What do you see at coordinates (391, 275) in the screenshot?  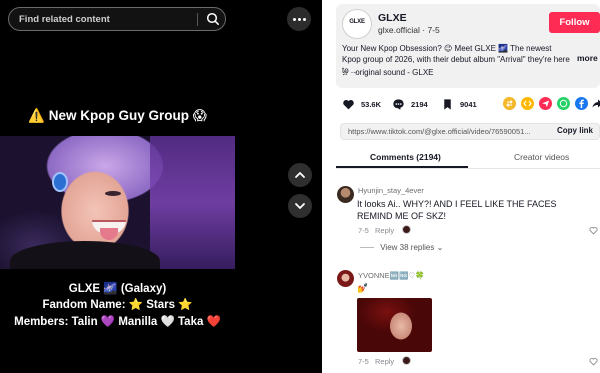 I see `comment-username: YVONNE🆖🆖♡🍀` at bounding box center [391, 275].